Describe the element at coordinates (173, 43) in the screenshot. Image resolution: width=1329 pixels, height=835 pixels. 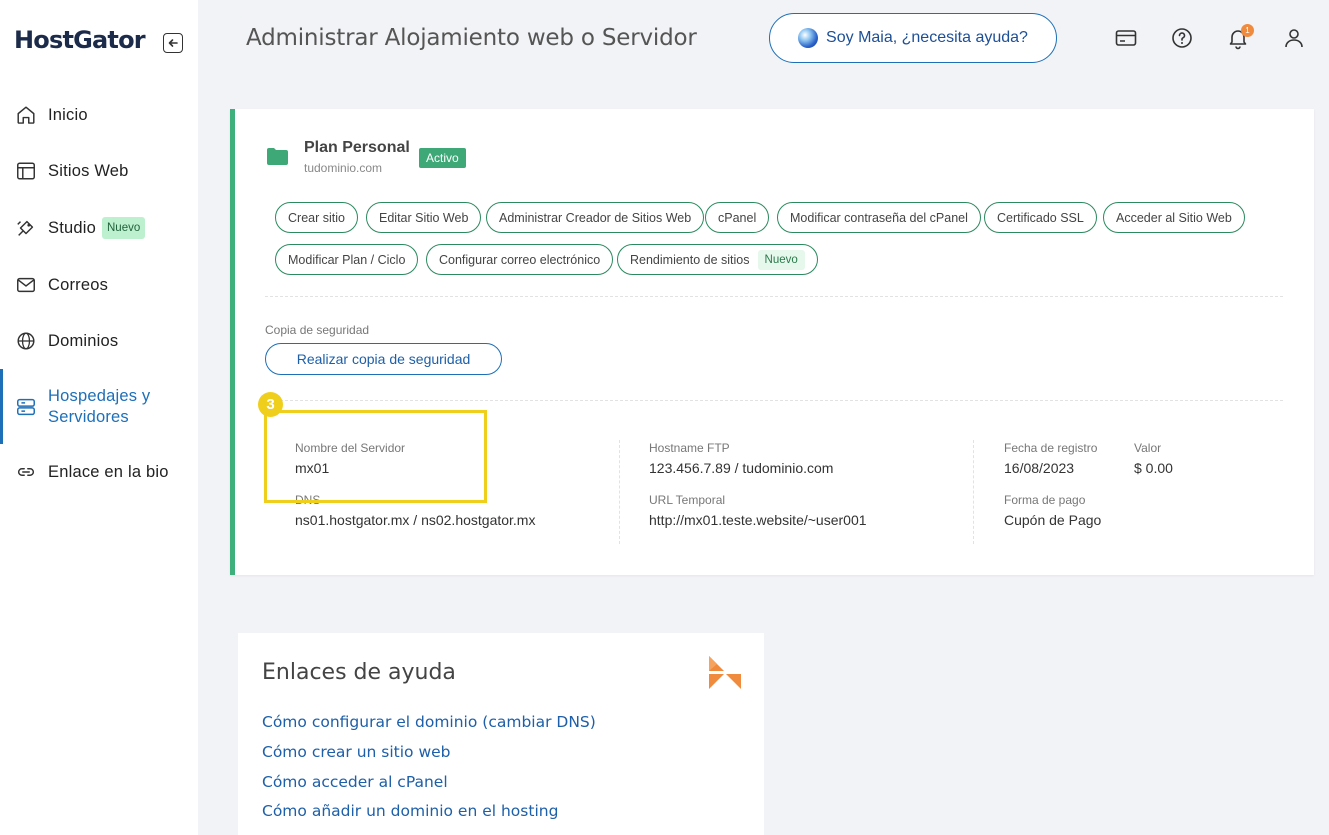
I see `collapse-sidebar-icon` at that location.